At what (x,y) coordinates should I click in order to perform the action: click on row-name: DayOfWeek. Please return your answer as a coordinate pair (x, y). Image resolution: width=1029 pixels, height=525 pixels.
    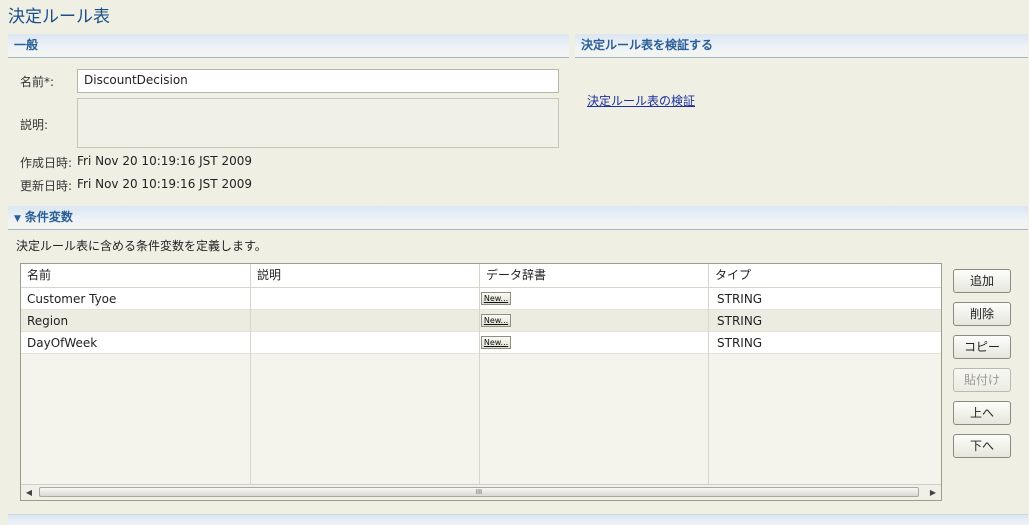
    Looking at the image, I should click on (62, 343).